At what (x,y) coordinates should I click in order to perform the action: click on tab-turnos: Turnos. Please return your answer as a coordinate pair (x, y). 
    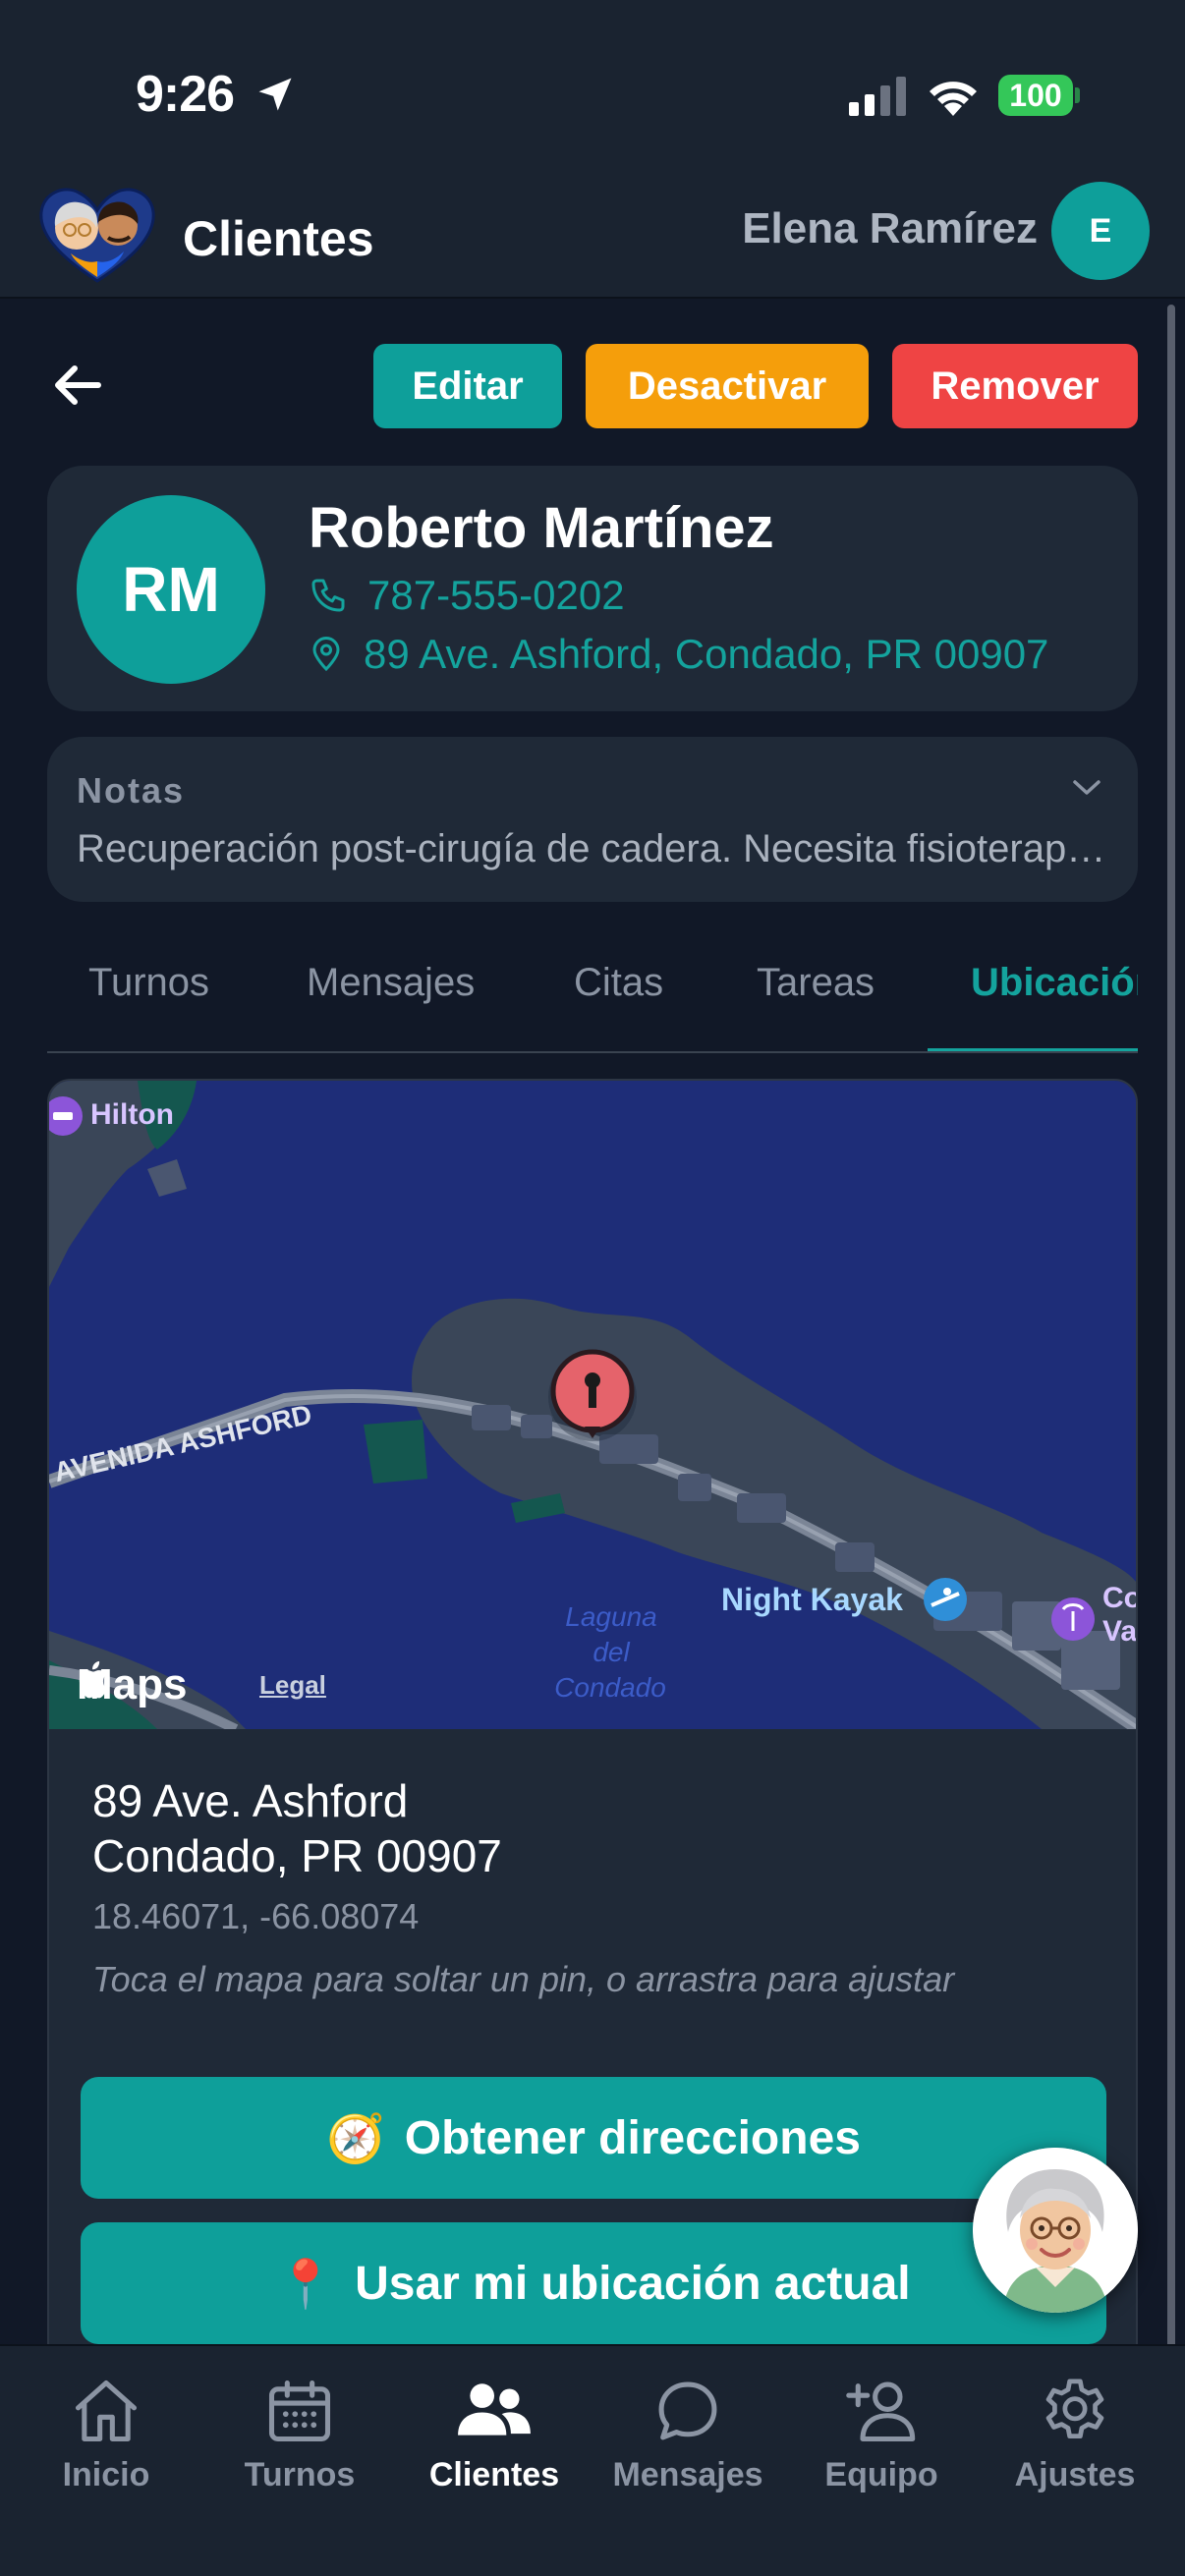
    Looking at the image, I should click on (149, 983).